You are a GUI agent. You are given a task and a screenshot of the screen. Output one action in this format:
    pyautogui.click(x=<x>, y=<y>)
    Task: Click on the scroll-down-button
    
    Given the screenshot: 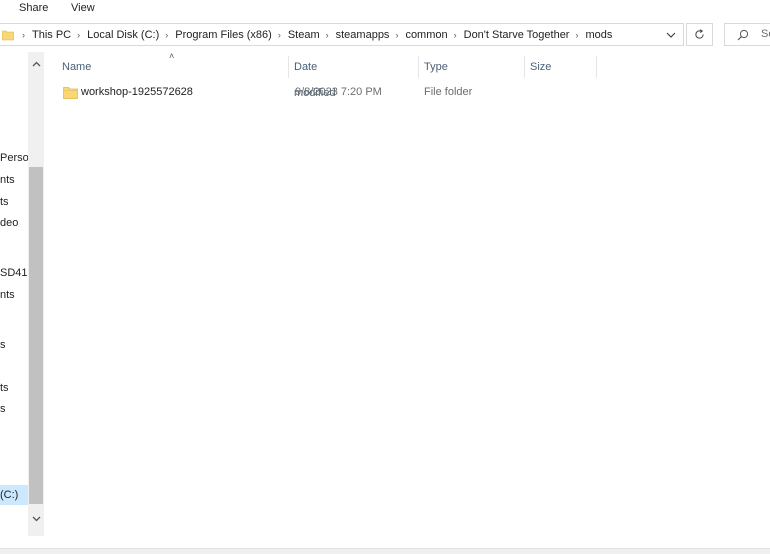 What is the action you would take?
    pyautogui.click(x=36, y=519)
    